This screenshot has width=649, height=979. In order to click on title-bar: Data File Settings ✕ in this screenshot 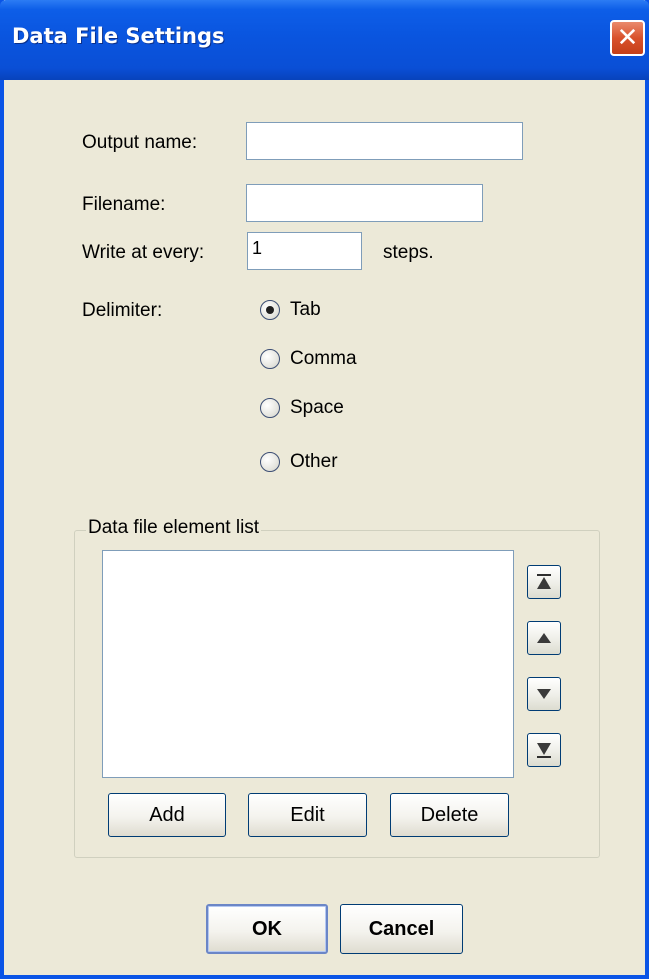, I will do `click(324, 40)`.